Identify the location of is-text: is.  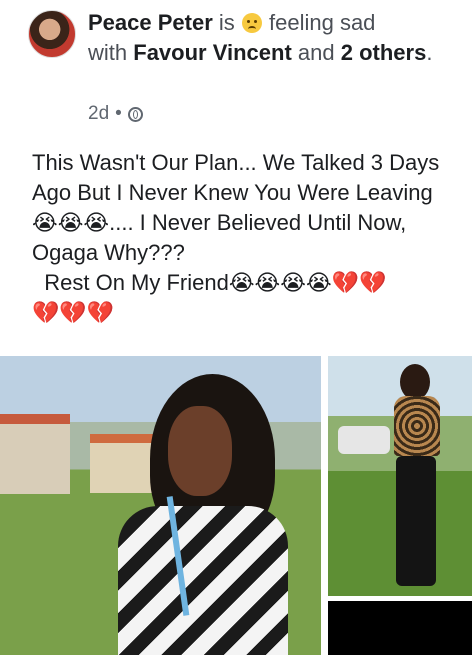
(226, 22).